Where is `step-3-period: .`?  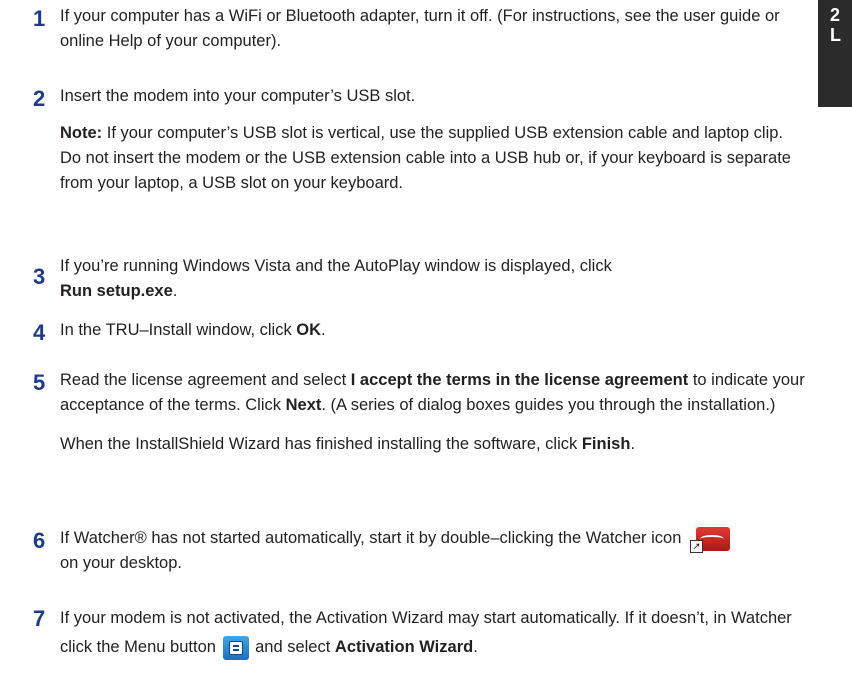
step-3-period: . is located at coordinates (175, 291).